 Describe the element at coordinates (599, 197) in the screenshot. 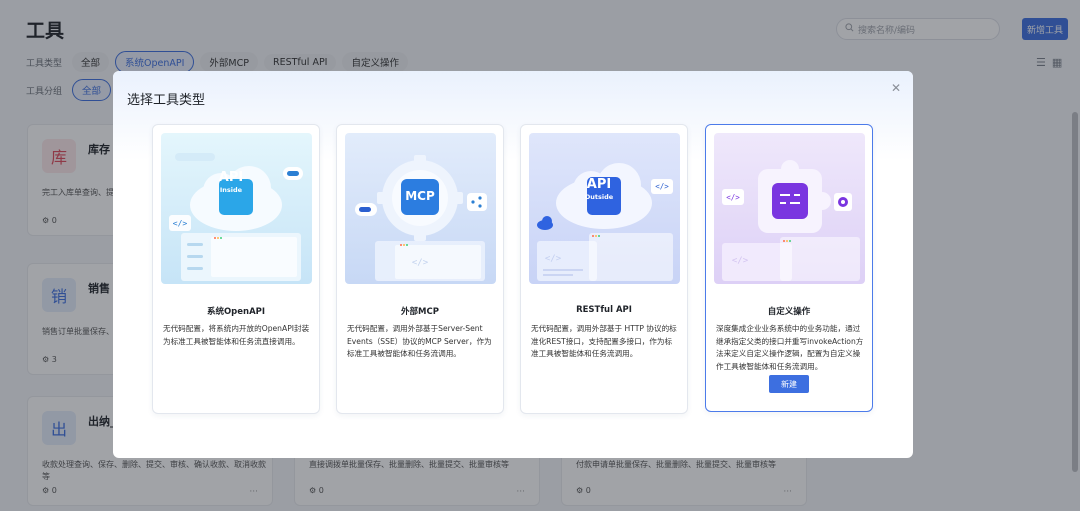

I see `api-badge-sub: Outside` at that location.